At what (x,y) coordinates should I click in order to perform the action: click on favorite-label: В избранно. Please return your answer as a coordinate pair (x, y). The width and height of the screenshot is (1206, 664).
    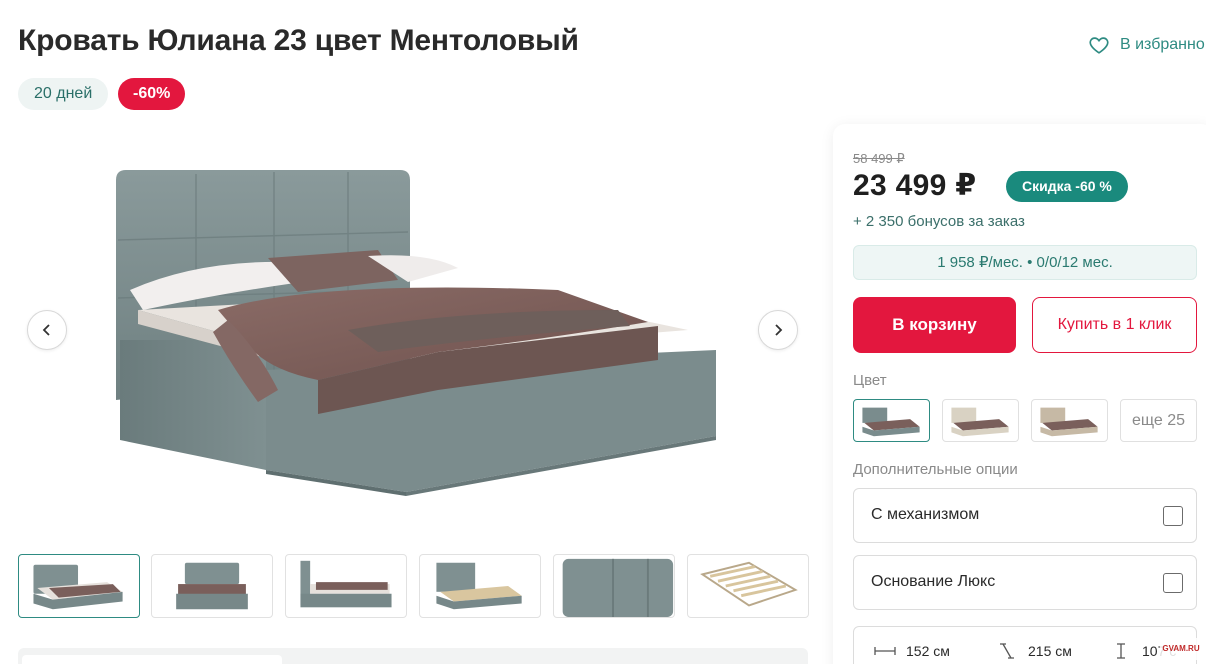
    Looking at the image, I should click on (1162, 44).